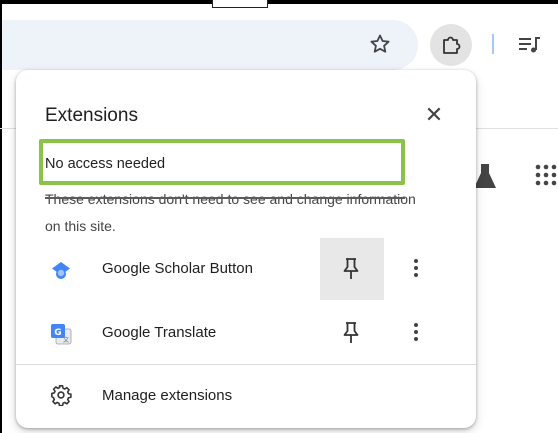 This screenshot has width=558, height=433. I want to click on apps-grid-icon, so click(546, 175).